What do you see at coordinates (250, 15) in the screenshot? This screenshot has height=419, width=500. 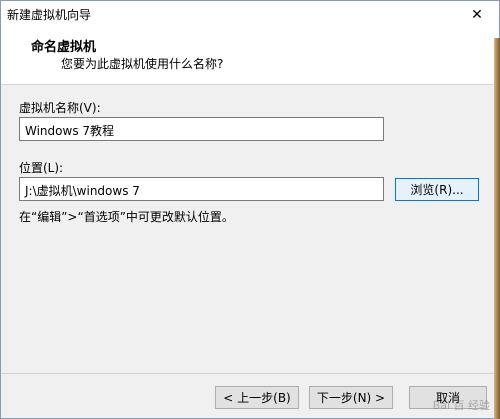 I see `title-bar: 新建虚拟机向导 ✕` at bounding box center [250, 15].